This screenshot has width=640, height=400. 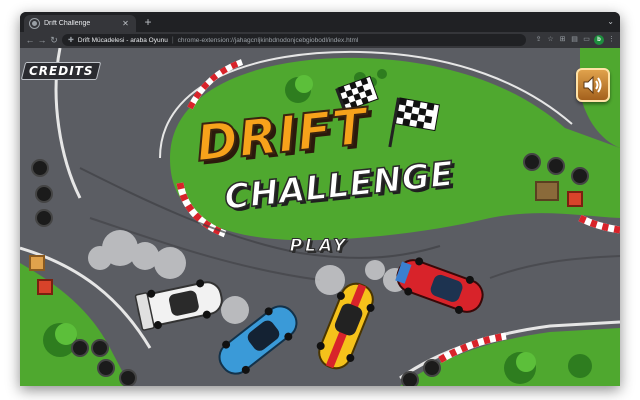 I want to click on title-drift: DRIFT, so click(x=281, y=135).